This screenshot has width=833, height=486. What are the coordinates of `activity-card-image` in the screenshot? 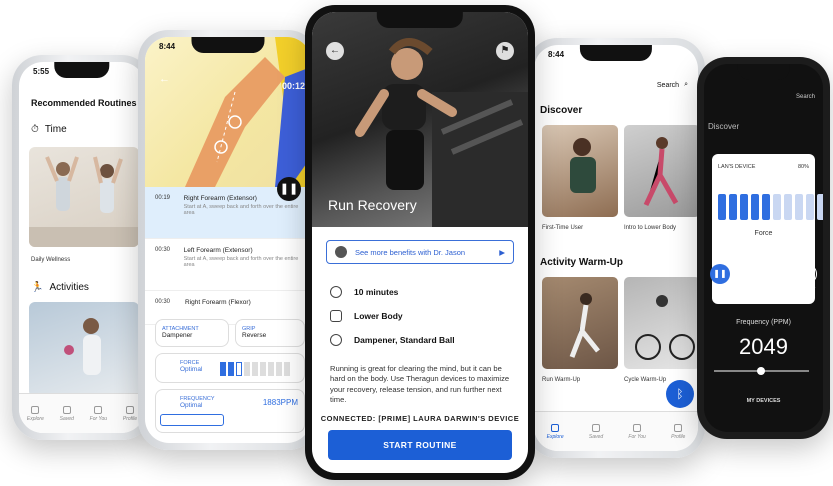 It's located at (84, 349).